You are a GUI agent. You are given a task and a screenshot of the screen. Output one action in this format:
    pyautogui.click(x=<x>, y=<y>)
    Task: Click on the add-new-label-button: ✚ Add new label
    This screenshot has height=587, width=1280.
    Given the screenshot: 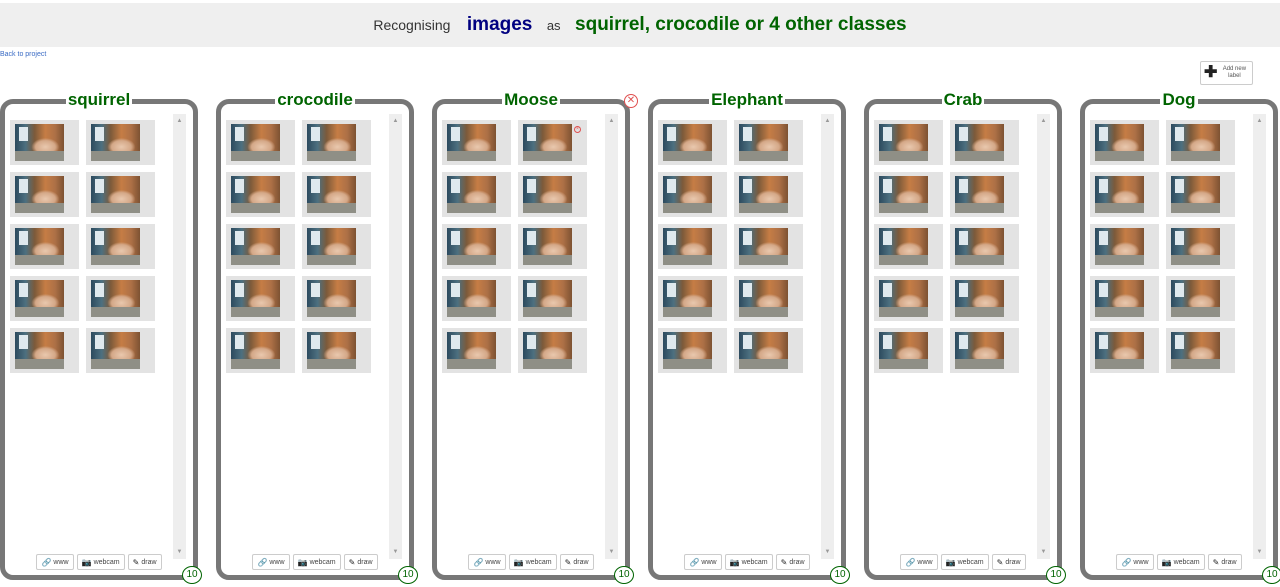 What is the action you would take?
    pyautogui.click(x=1226, y=73)
    